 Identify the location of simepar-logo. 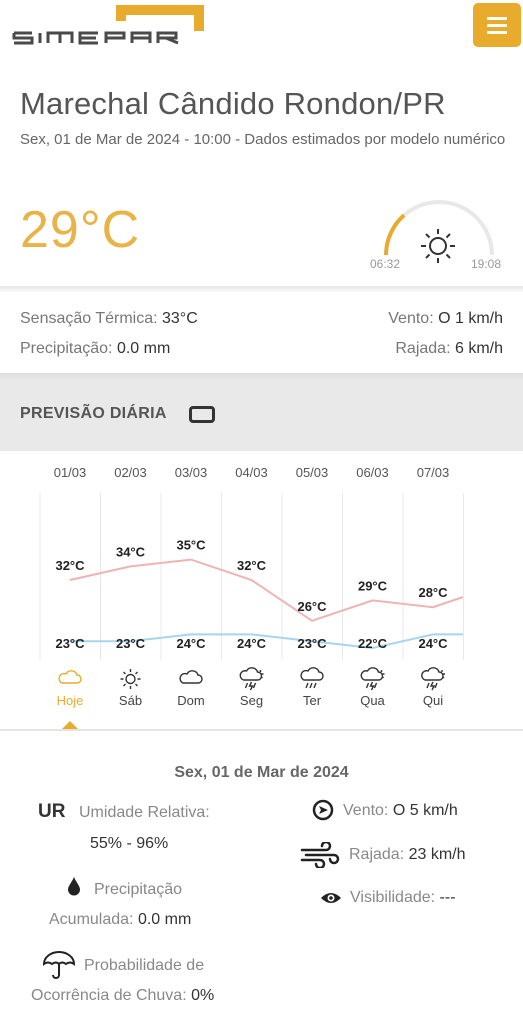
(110, 26).